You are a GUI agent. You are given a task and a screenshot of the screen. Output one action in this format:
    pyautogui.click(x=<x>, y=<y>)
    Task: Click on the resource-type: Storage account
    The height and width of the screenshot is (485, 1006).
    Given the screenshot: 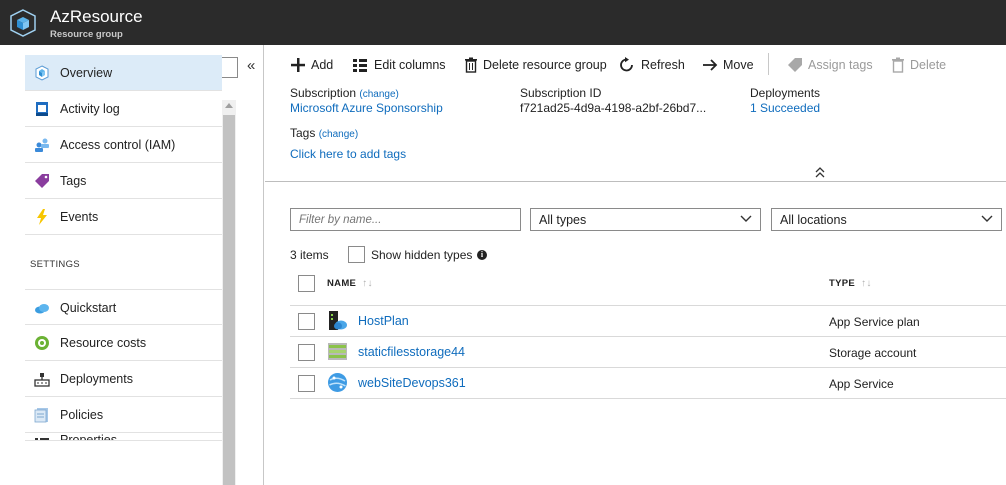 What is the action you would take?
    pyautogui.click(x=873, y=353)
    